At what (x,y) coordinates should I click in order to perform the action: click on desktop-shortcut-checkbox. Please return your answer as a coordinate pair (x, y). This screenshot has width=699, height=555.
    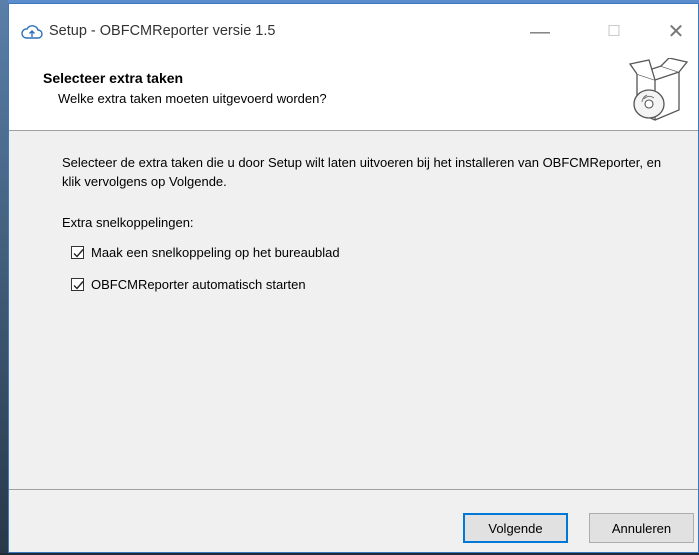
    Looking at the image, I should click on (77, 252).